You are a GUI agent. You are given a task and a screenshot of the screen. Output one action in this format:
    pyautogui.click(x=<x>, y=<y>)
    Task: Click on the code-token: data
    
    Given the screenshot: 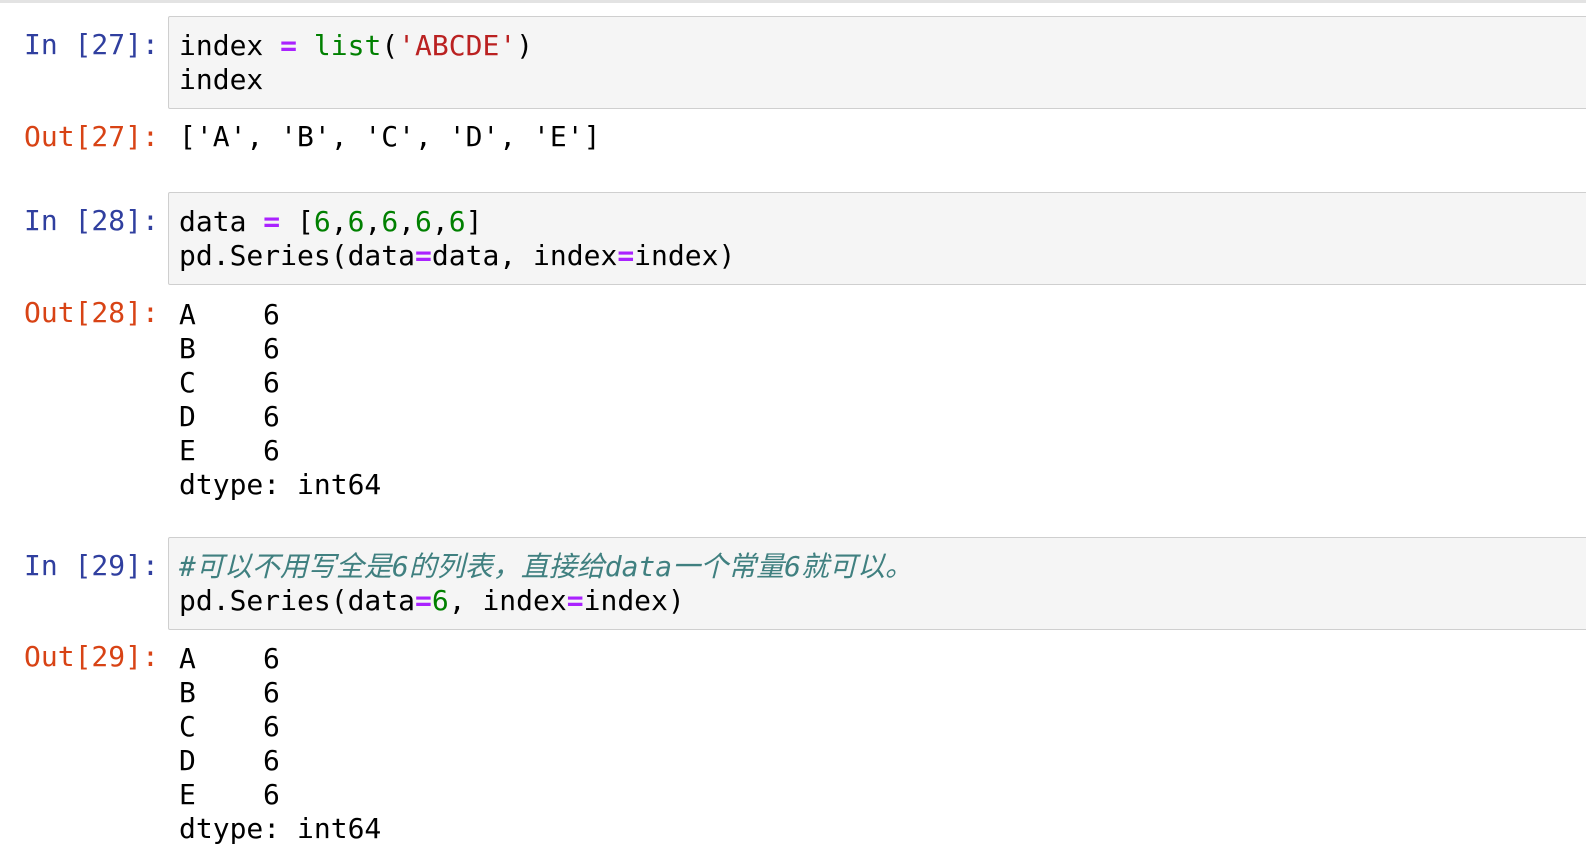 What is the action you would take?
    pyautogui.click(x=213, y=221)
    